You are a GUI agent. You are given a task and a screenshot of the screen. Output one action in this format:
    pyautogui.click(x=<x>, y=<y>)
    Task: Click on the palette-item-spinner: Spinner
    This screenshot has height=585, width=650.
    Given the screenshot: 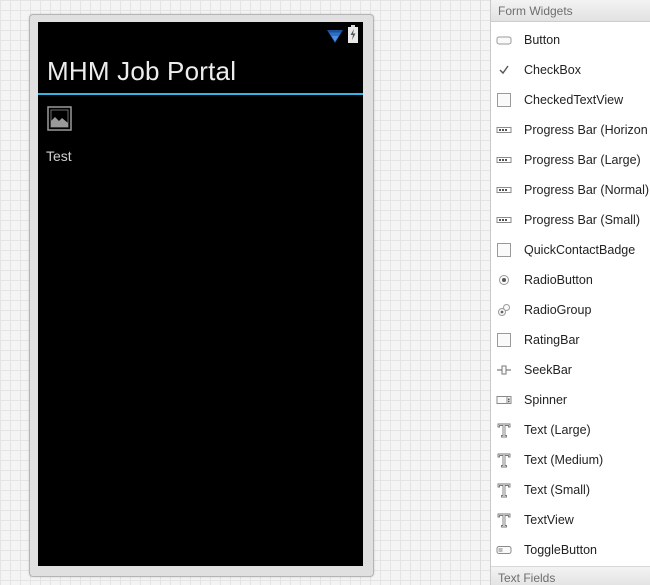 What is the action you would take?
    pyautogui.click(x=570, y=400)
    